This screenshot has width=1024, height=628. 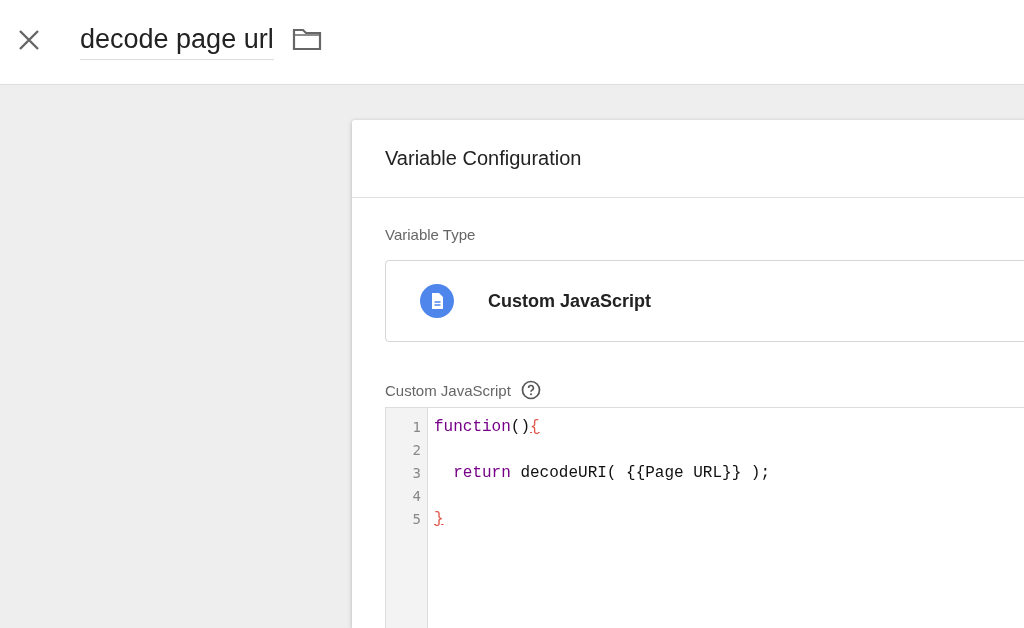 I want to click on folder-button, so click(x=306, y=39).